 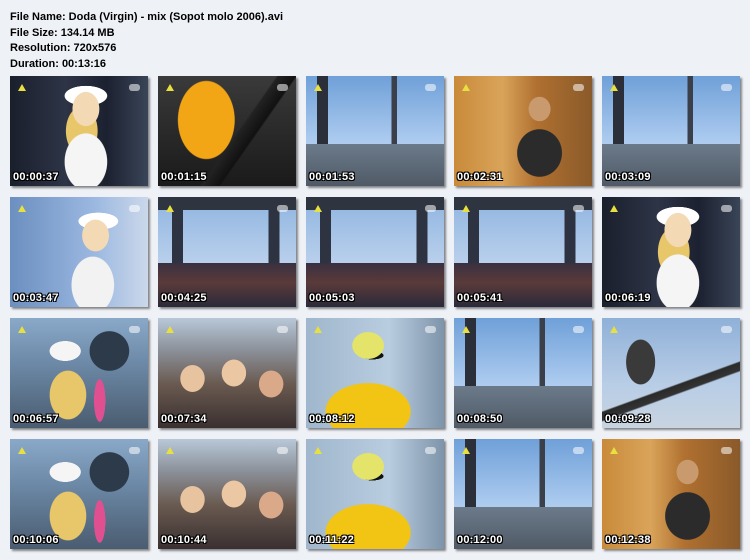 What do you see at coordinates (628, 298) in the screenshot?
I see `timestamp: 00:06:19` at bounding box center [628, 298].